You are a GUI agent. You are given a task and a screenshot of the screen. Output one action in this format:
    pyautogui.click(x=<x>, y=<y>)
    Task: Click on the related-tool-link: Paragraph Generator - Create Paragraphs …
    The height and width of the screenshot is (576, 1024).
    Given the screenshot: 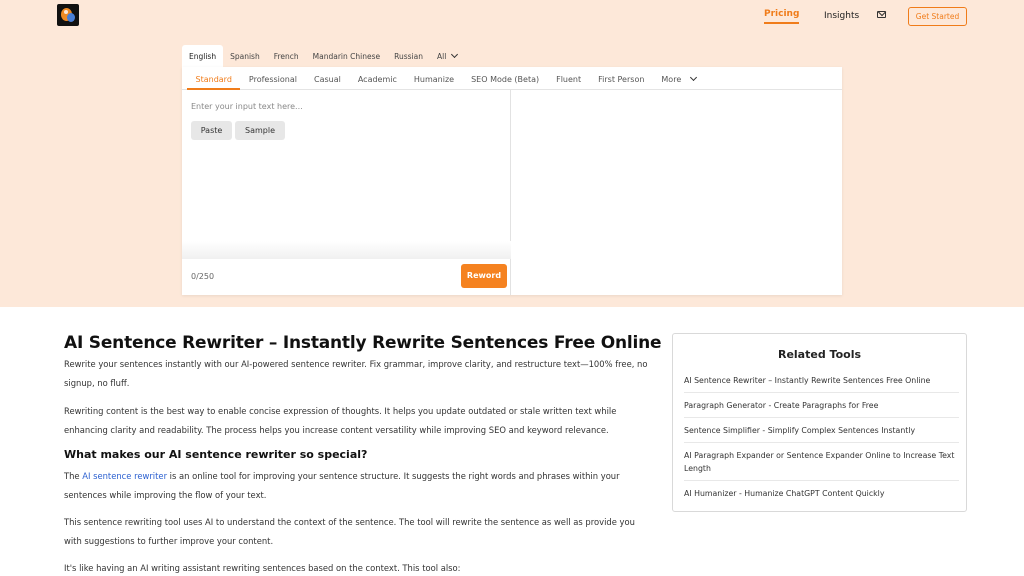 What is the action you would take?
    pyautogui.click(x=821, y=405)
    